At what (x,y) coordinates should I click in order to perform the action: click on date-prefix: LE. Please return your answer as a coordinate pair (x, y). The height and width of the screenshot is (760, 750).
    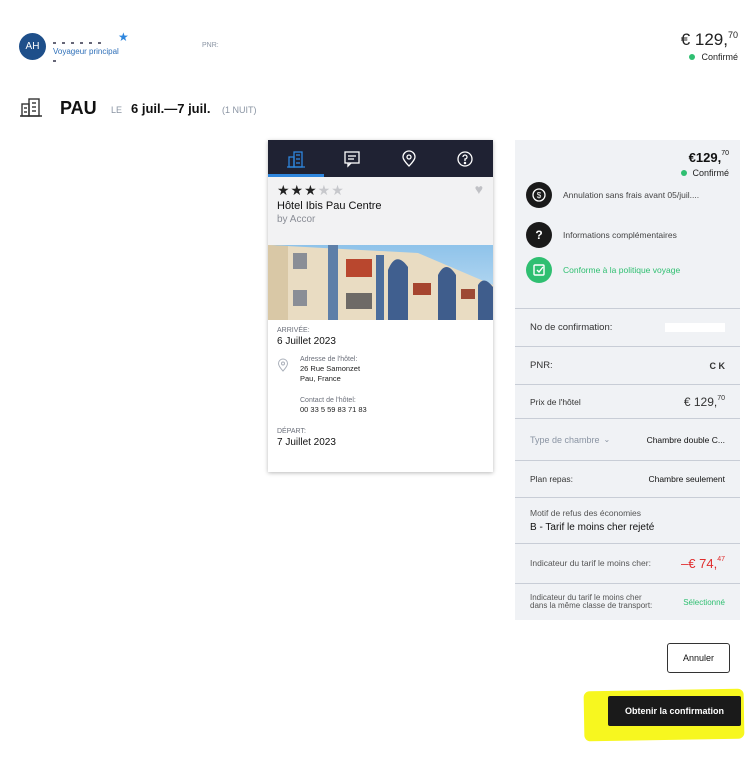
    Looking at the image, I should click on (117, 110).